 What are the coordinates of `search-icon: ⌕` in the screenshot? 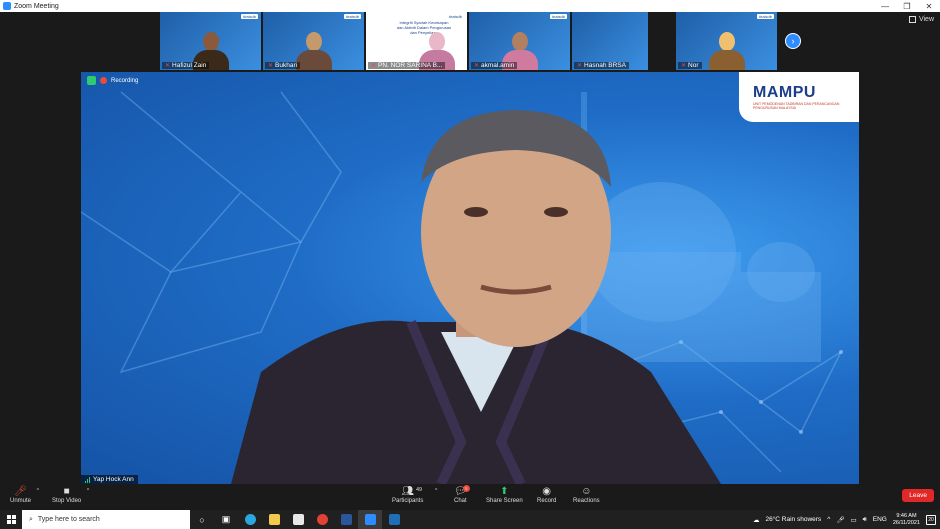 It's located at (31, 519).